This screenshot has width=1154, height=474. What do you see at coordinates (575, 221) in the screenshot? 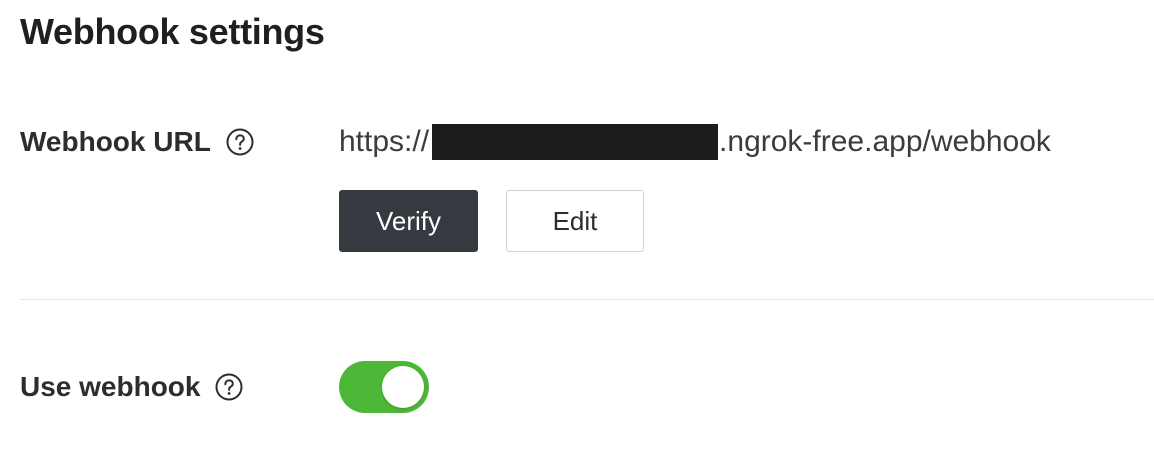
I see `edit-button: Edit` at bounding box center [575, 221].